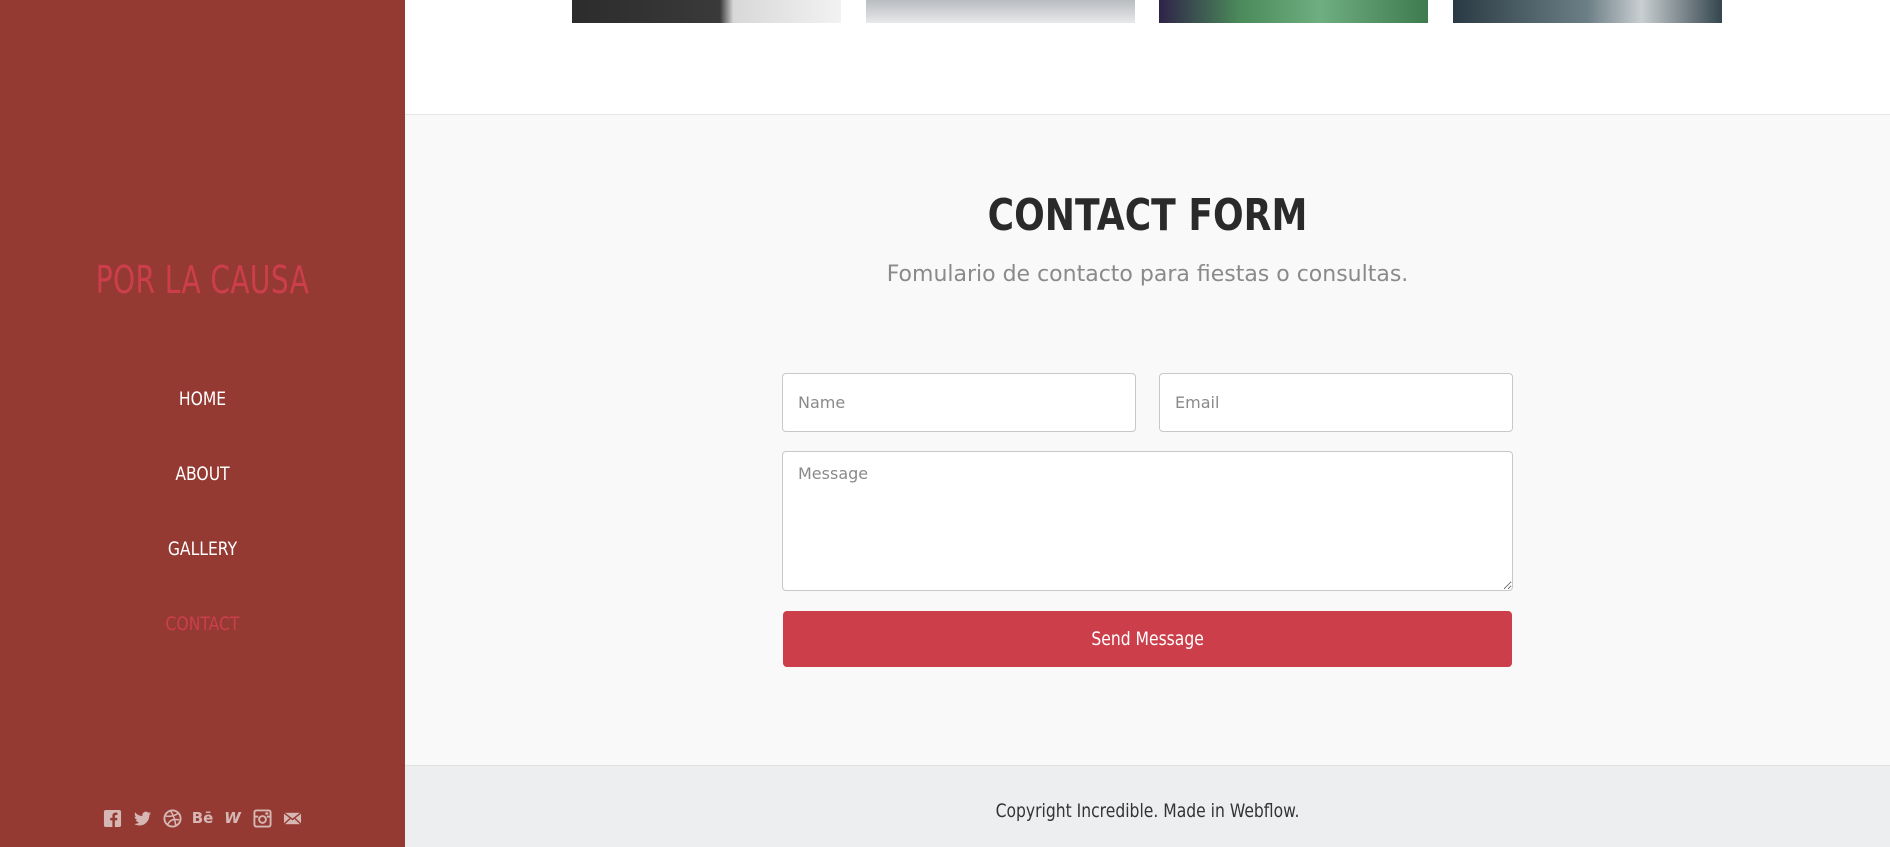 The image size is (1890, 847). I want to click on instagram-icon, so click(263, 818).